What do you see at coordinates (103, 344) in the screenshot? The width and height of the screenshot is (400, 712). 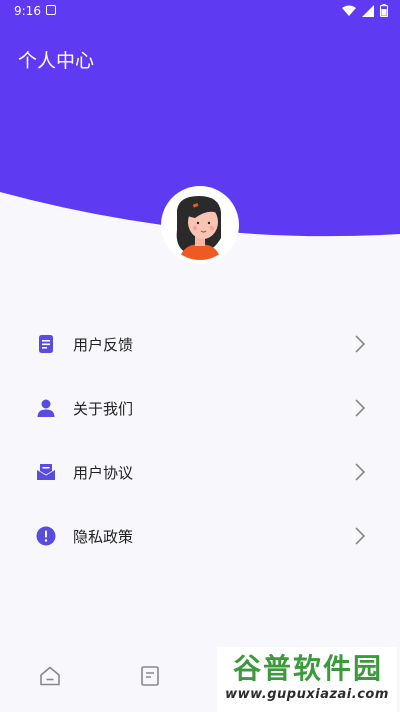 I see `menu-item-label: 用户反馈` at bounding box center [103, 344].